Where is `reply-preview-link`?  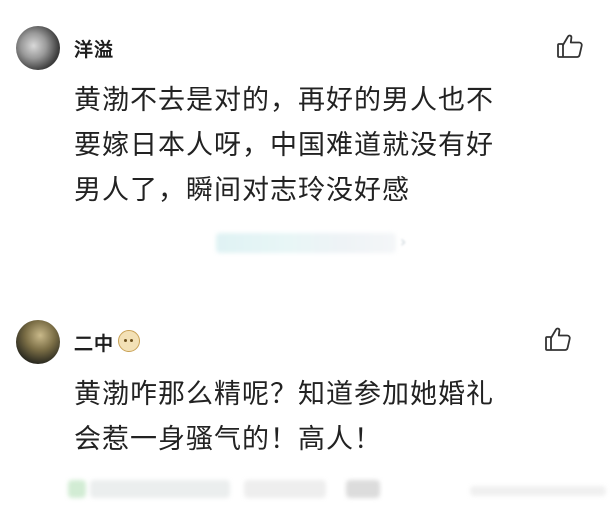 reply-preview-link is located at coordinates (306, 243).